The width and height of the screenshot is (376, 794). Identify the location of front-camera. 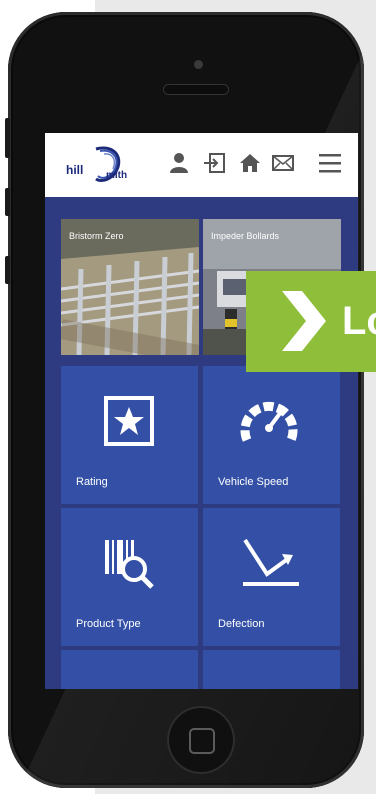
(198, 64).